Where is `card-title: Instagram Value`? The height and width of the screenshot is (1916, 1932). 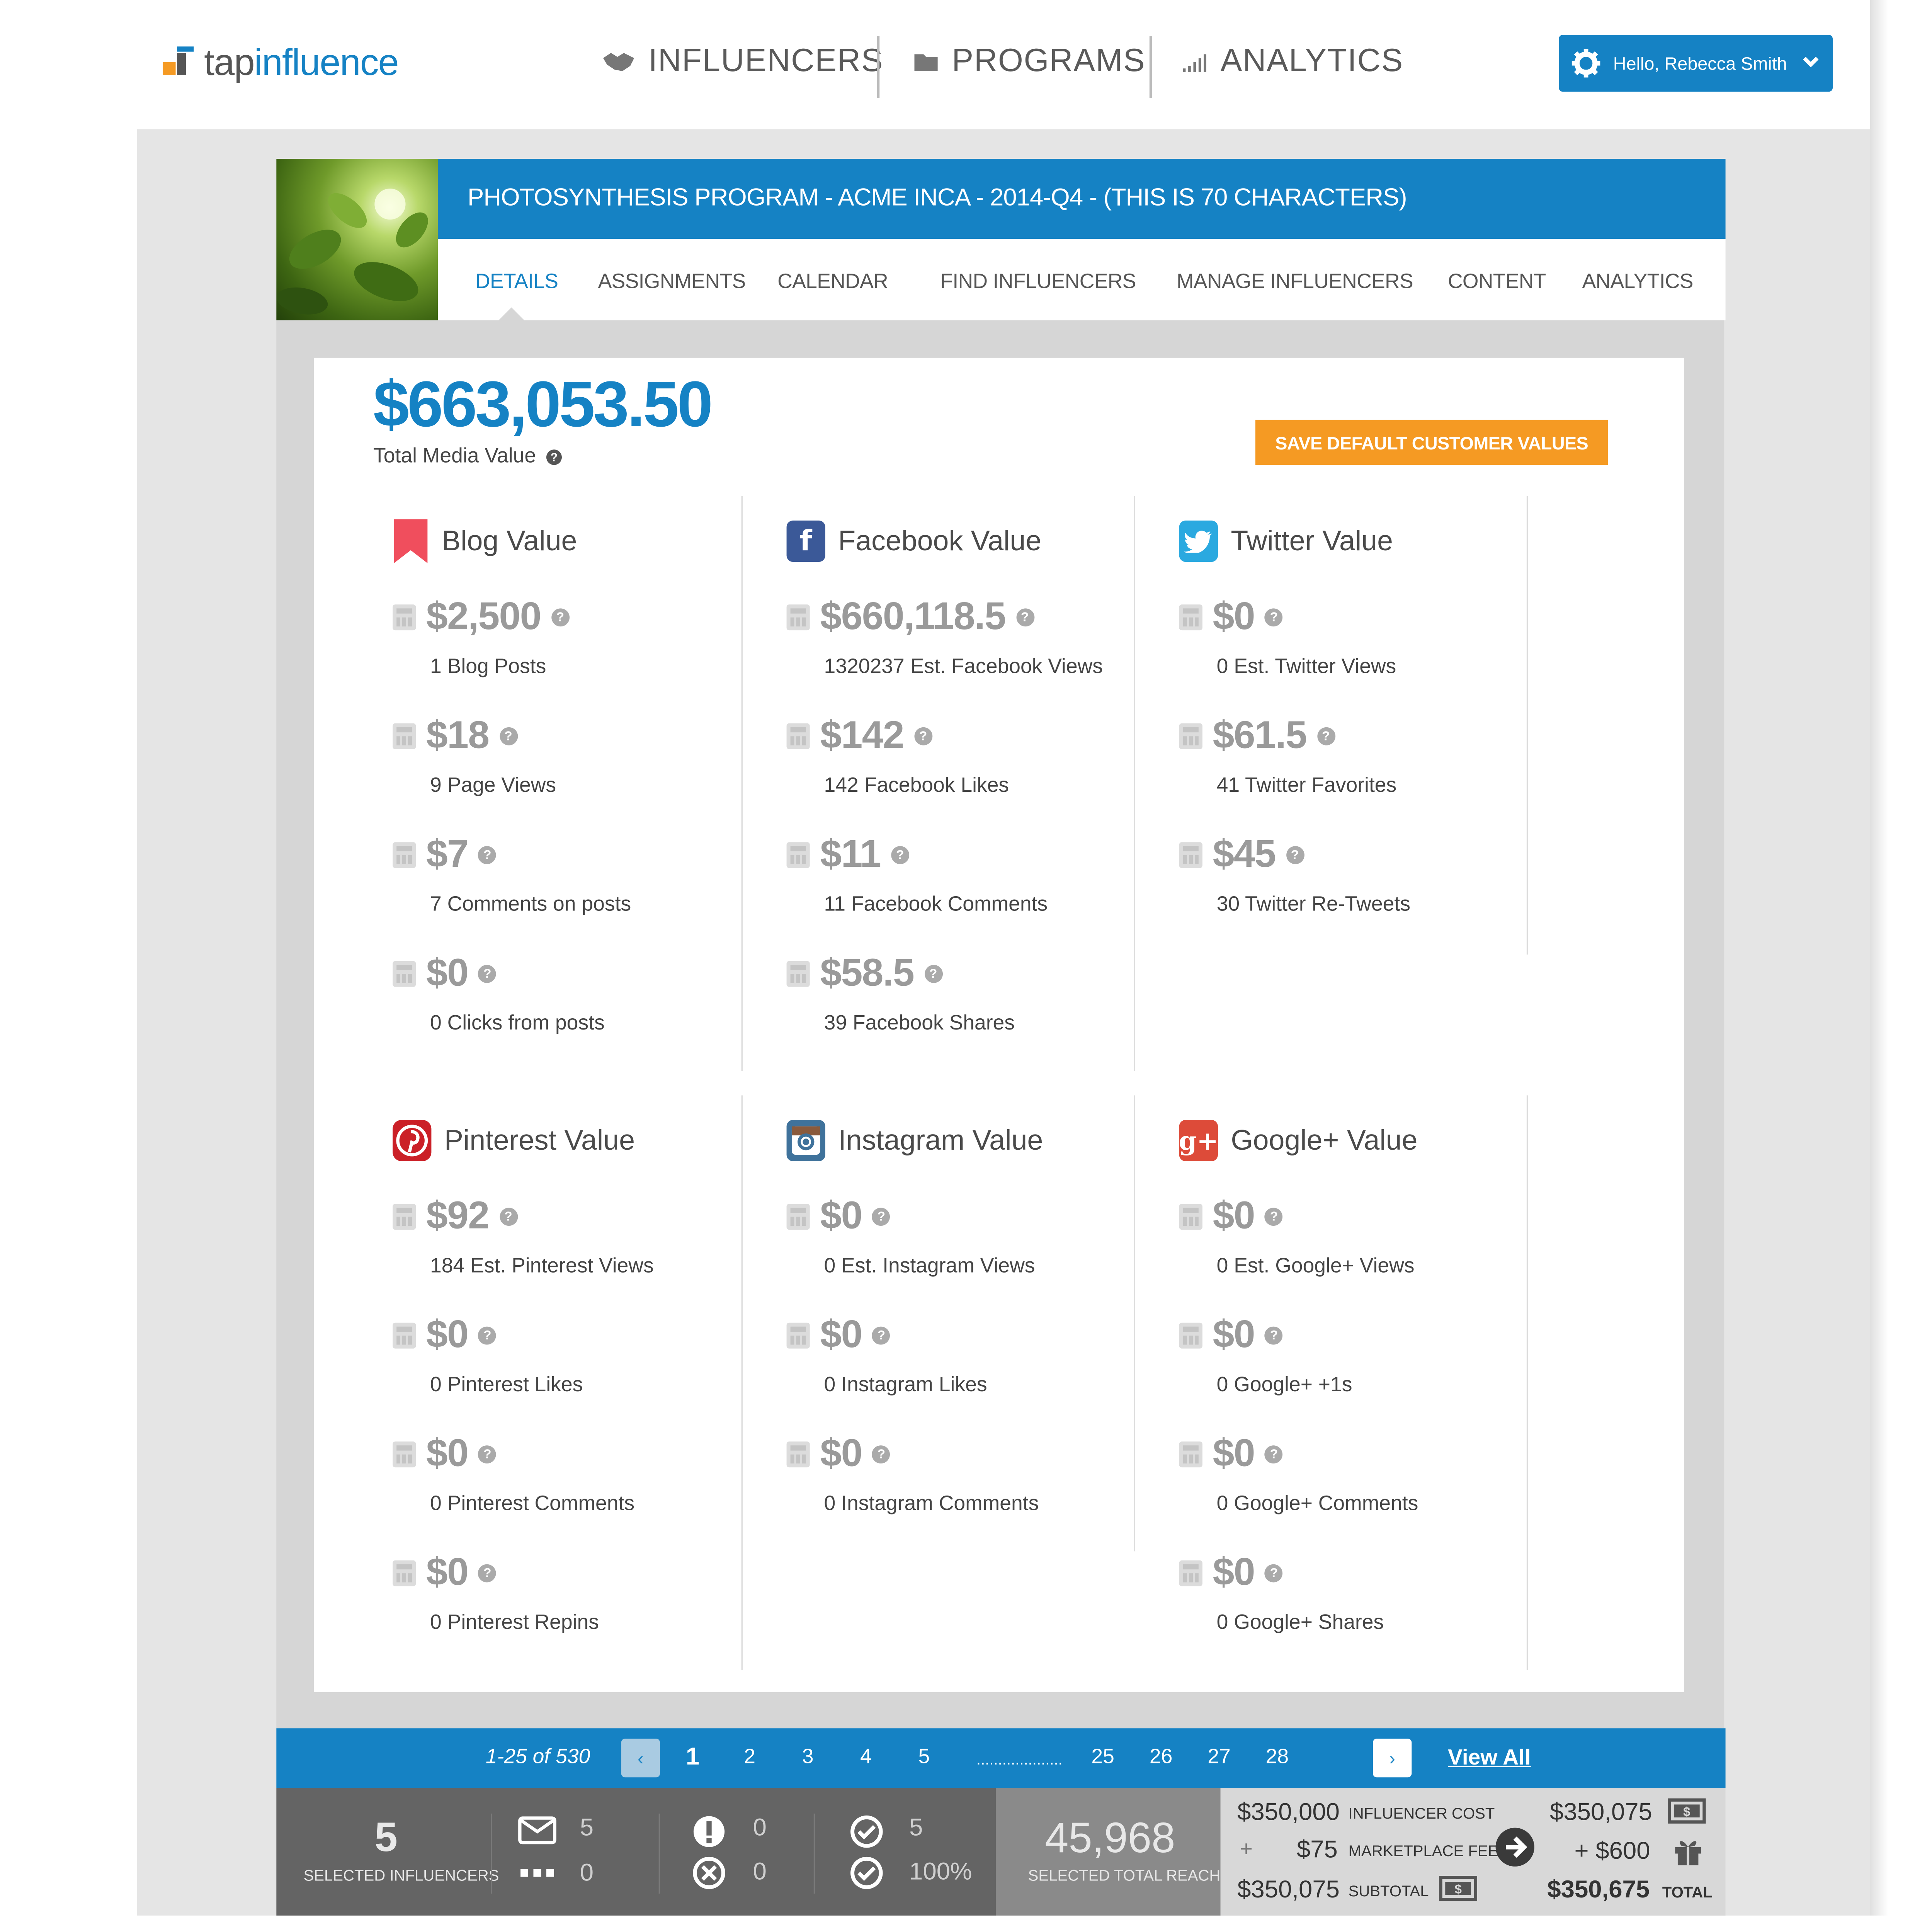 card-title: Instagram Value is located at coordinates (941, 1139).